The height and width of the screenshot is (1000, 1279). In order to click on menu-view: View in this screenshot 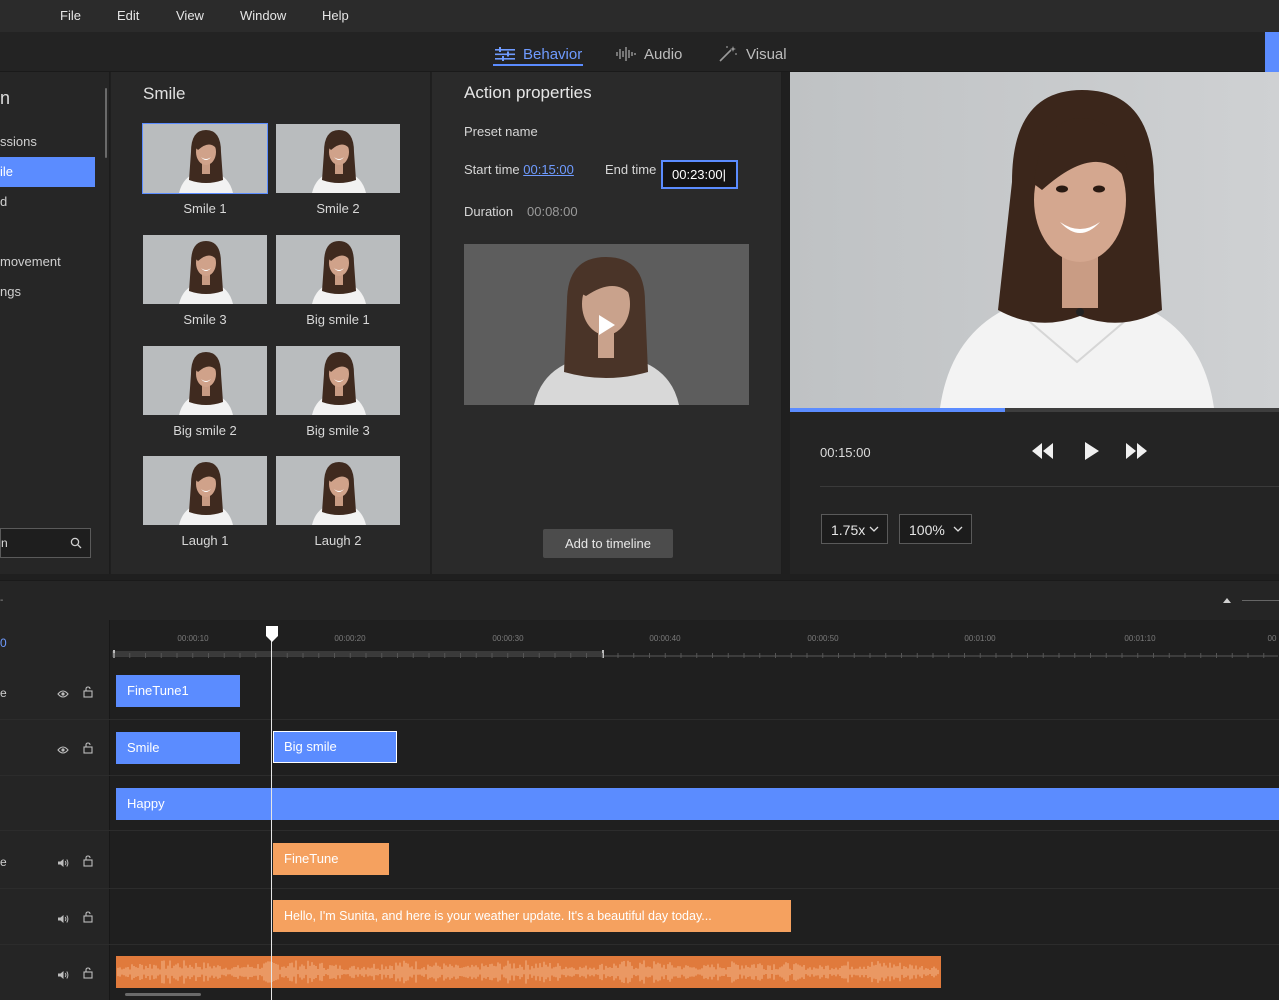, I will do `click(190, 15)`.